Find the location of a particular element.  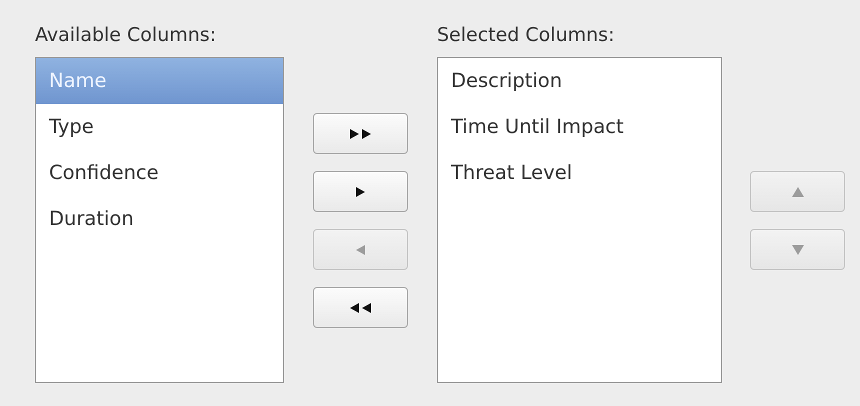

list-item: Confidence is located at coordinates (159, 173).